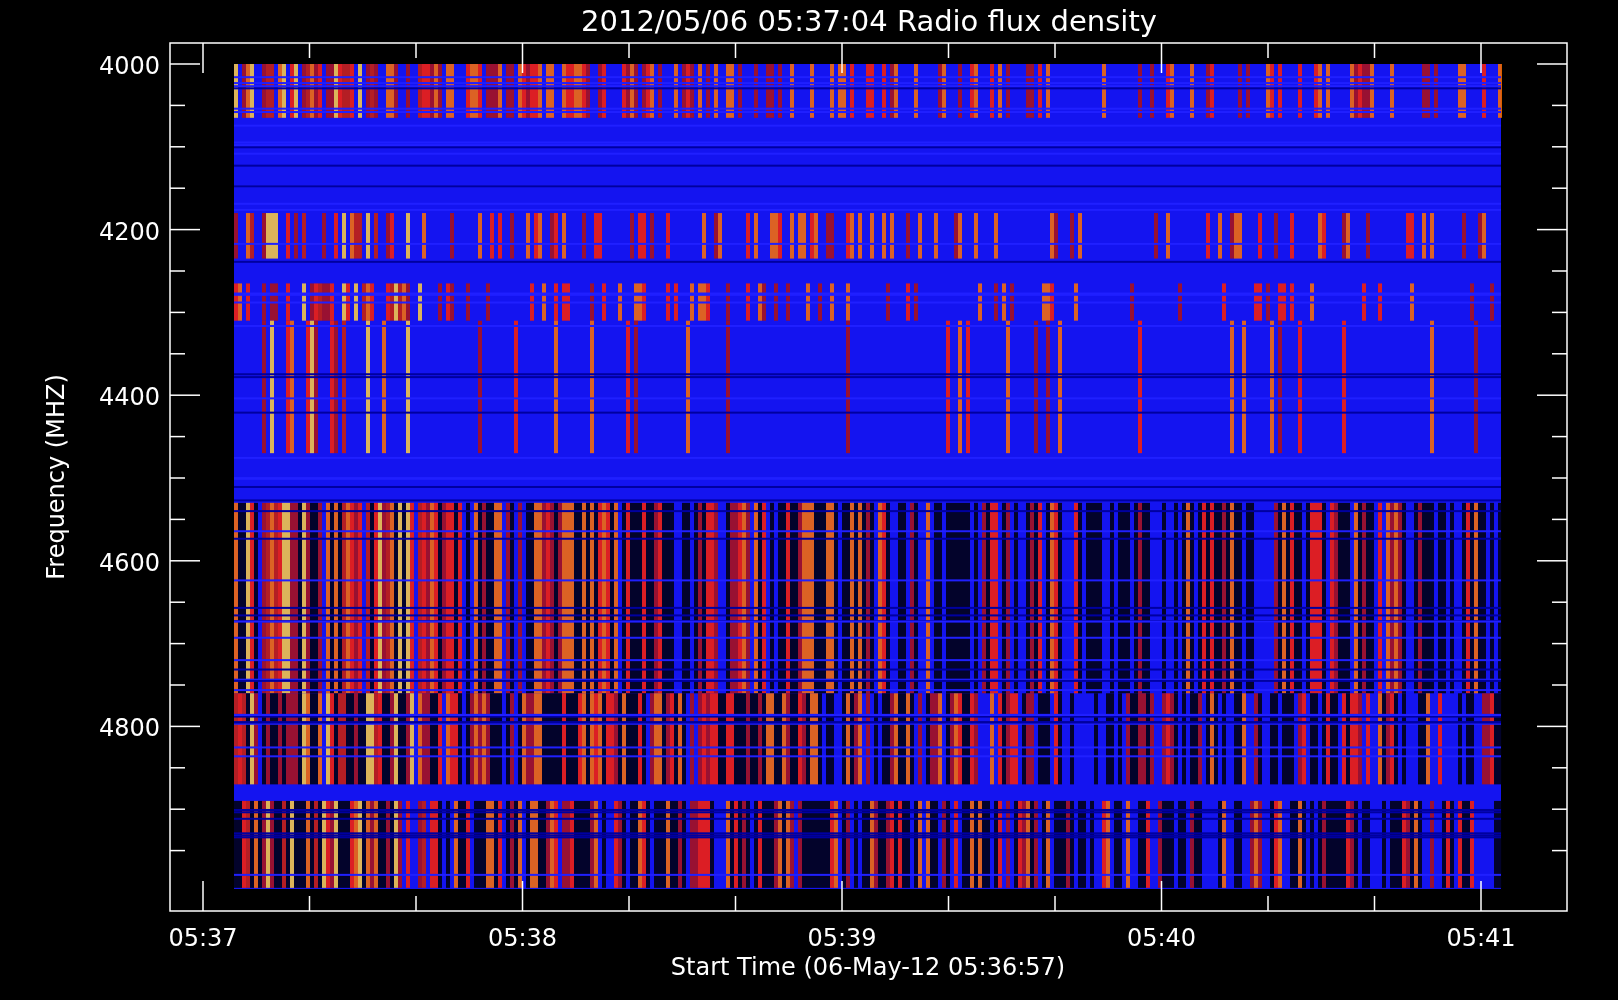  What do you see at coordinates (868, 967) in the screenshot?
I see `x-axis-label: Start Time (06-May-12 05:36:57)` at bounding box center [868, 967].